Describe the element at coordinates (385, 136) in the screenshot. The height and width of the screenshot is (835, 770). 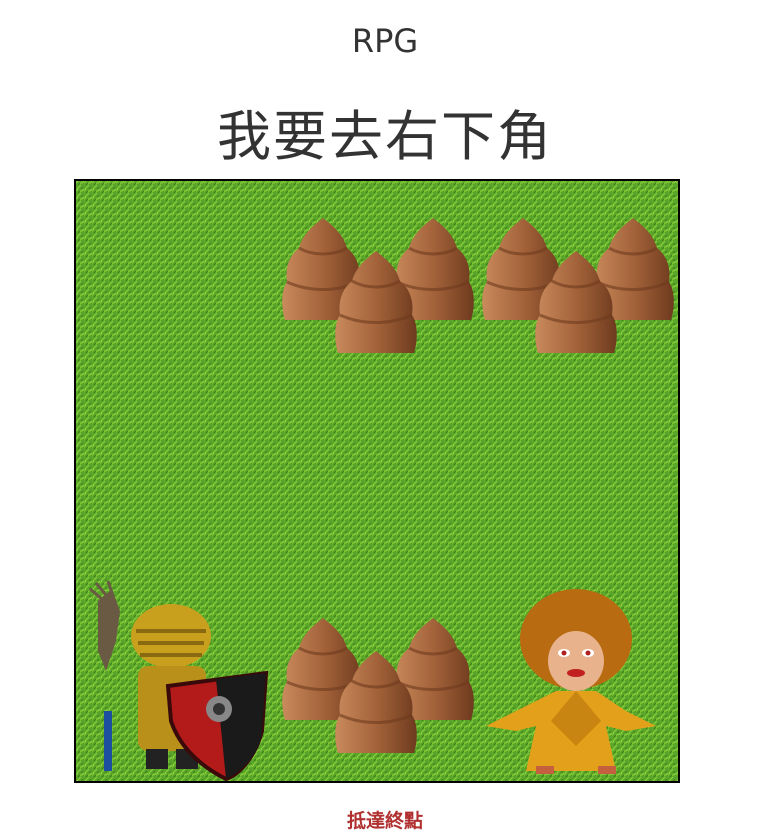
I see `goal-instruction: 我要去右下角` at that location.